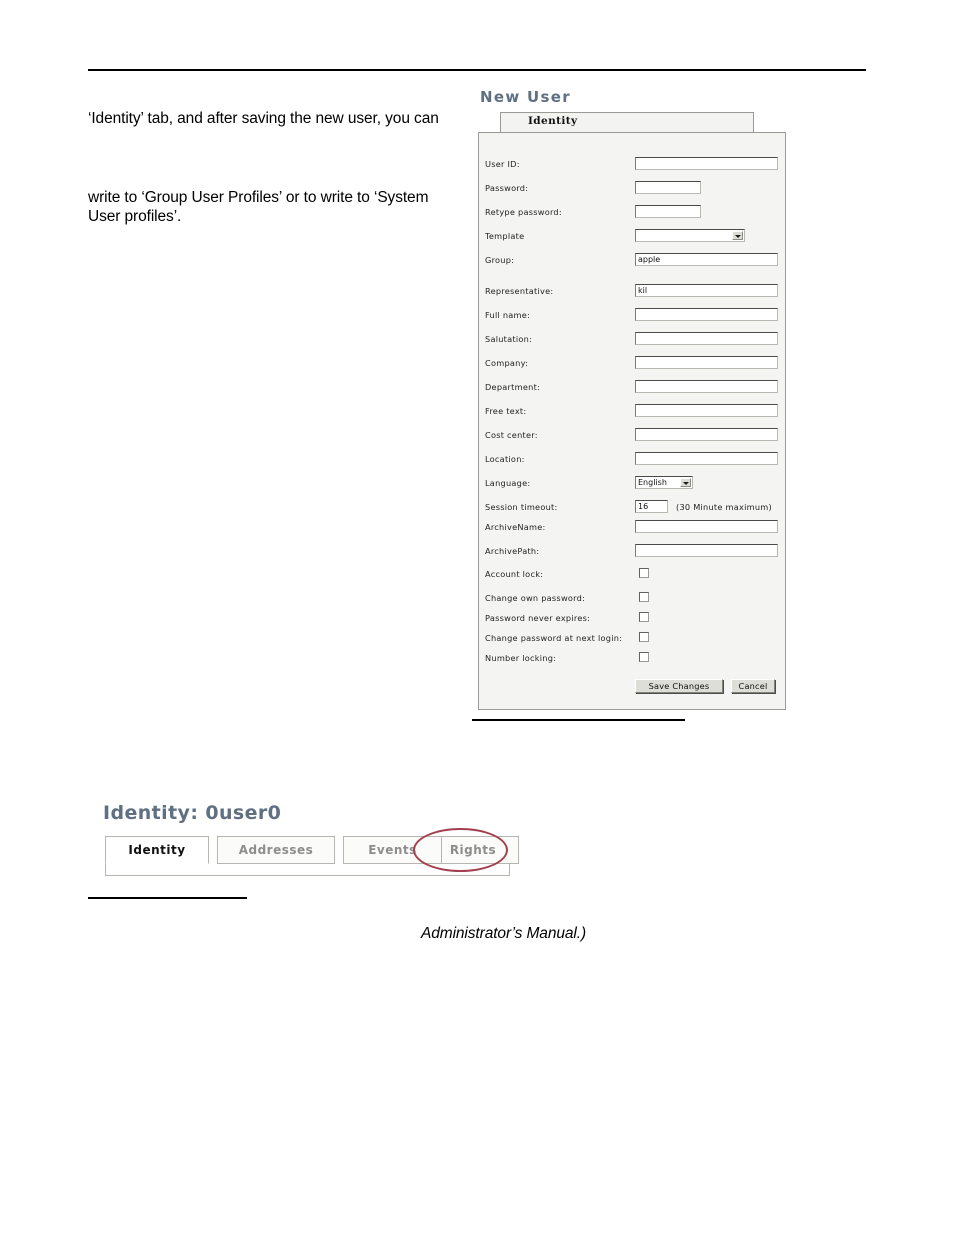  What do you see at coordinates (632, 601) in the screenshot?
I see `form-row: Change own password:` at bounding box center [632, 601].